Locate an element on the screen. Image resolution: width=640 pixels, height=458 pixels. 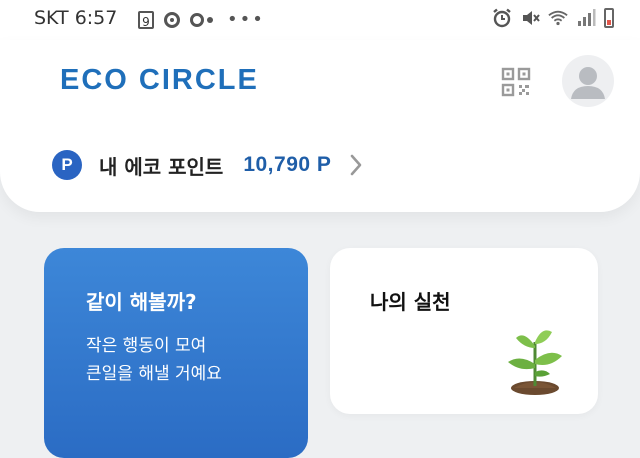
qr-code-icon is located at coordinates (516, 82).